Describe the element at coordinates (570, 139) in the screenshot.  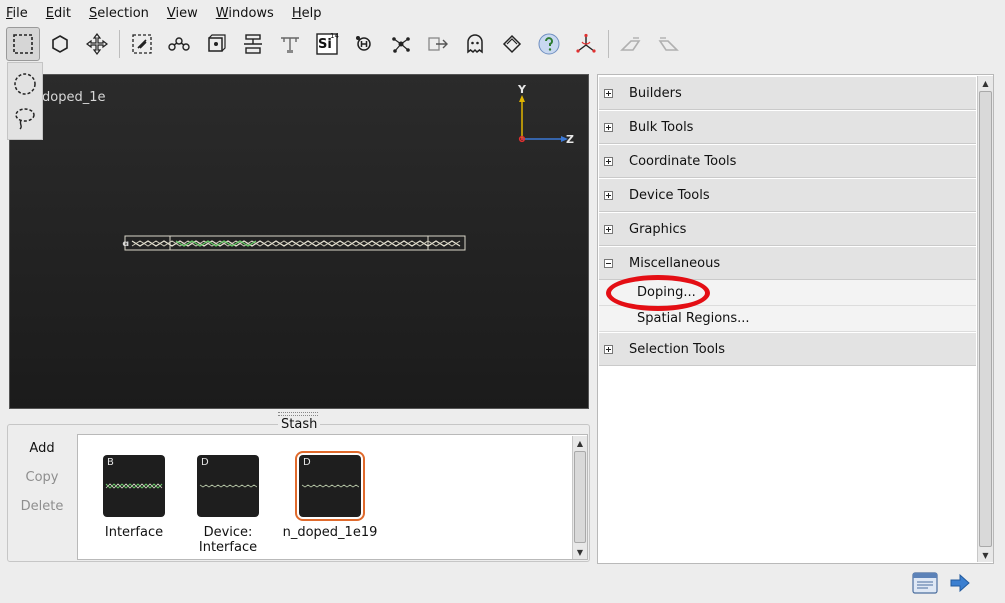
I see `axis-z-label: Z` at that location.